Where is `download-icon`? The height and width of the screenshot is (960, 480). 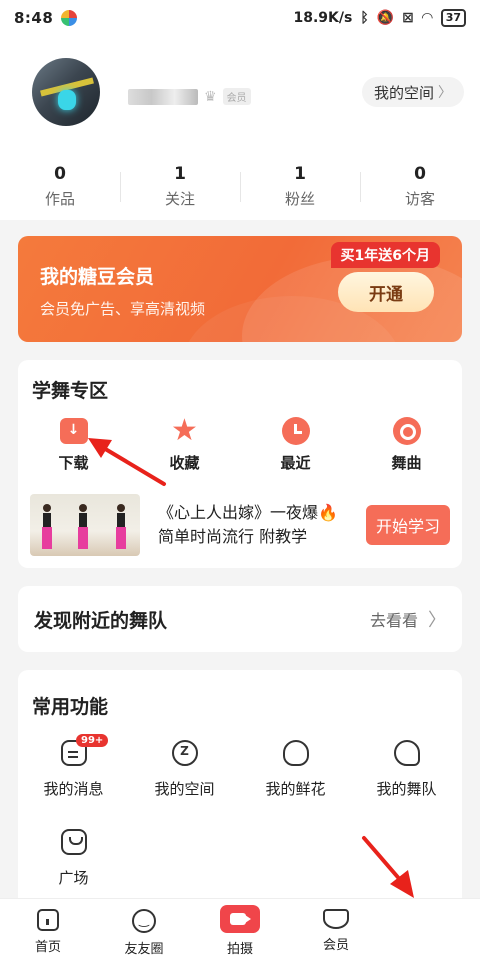 download-icon is located at coordinates (73, 431).